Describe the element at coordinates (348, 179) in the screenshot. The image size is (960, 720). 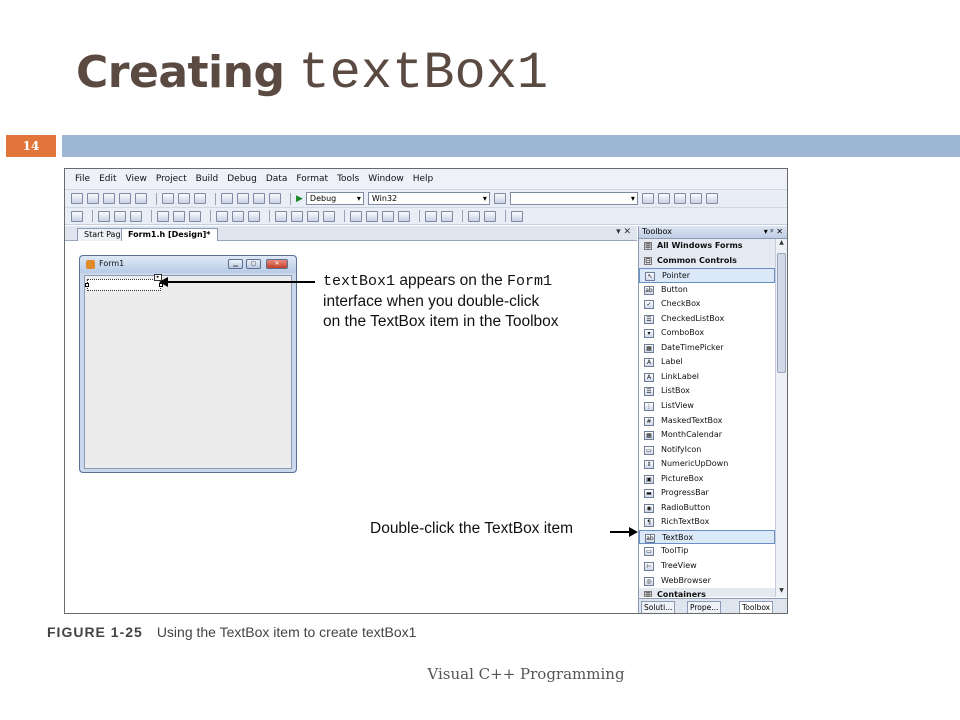
I see `menu-tools: Tools` at that location.